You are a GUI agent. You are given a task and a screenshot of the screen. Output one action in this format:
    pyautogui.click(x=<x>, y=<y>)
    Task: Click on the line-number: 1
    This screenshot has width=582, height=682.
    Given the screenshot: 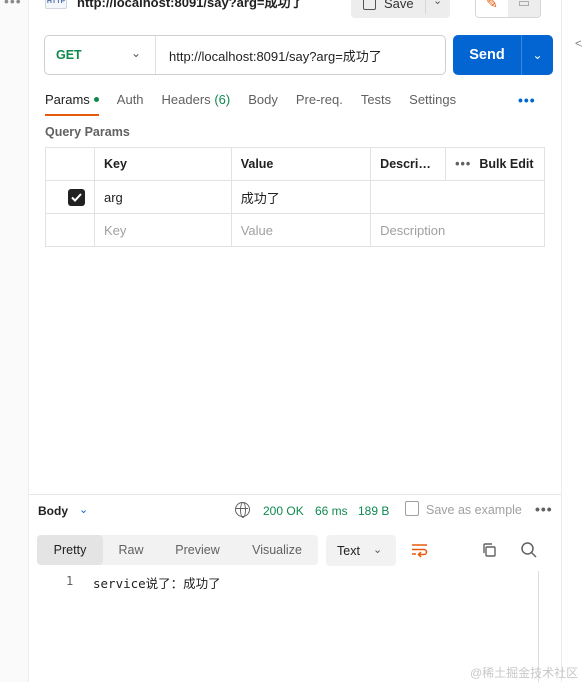 What is the action you would take?
    pyautogui.click(x=70, y=581)
    